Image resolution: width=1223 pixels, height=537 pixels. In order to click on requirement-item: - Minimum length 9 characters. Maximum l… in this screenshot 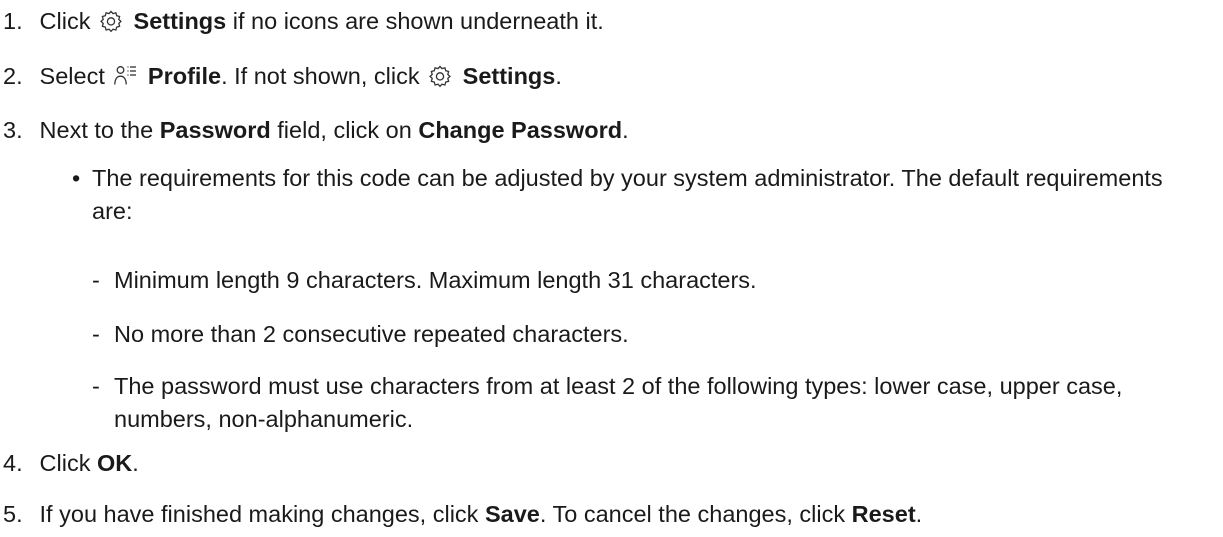, I will do `click(652, 280)`.